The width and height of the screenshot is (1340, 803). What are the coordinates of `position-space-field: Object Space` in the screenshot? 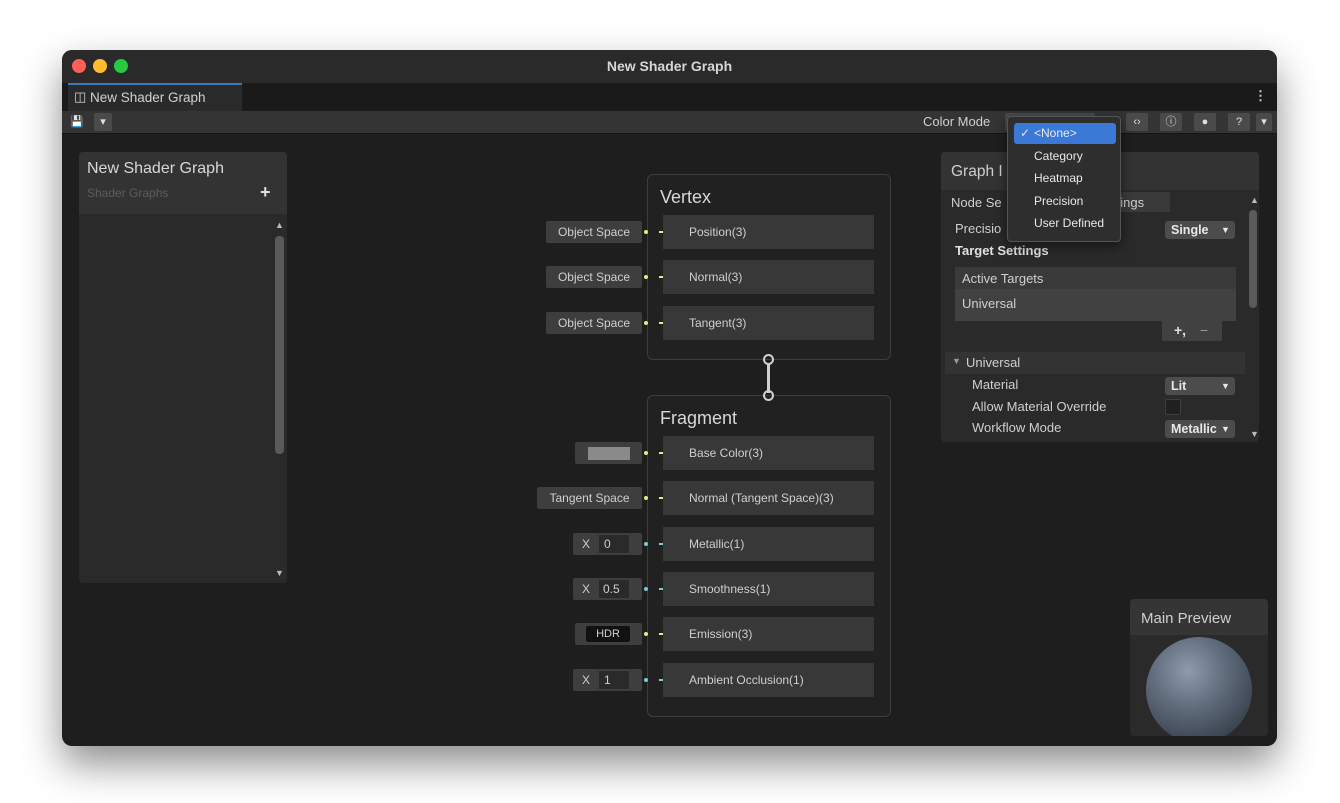 It's located at (594, 232).